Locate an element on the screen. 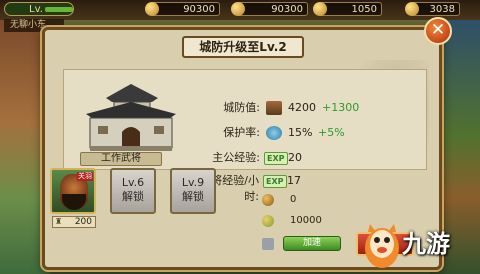  resource-wood-value: 90300 is located at coordinates (287, 9).